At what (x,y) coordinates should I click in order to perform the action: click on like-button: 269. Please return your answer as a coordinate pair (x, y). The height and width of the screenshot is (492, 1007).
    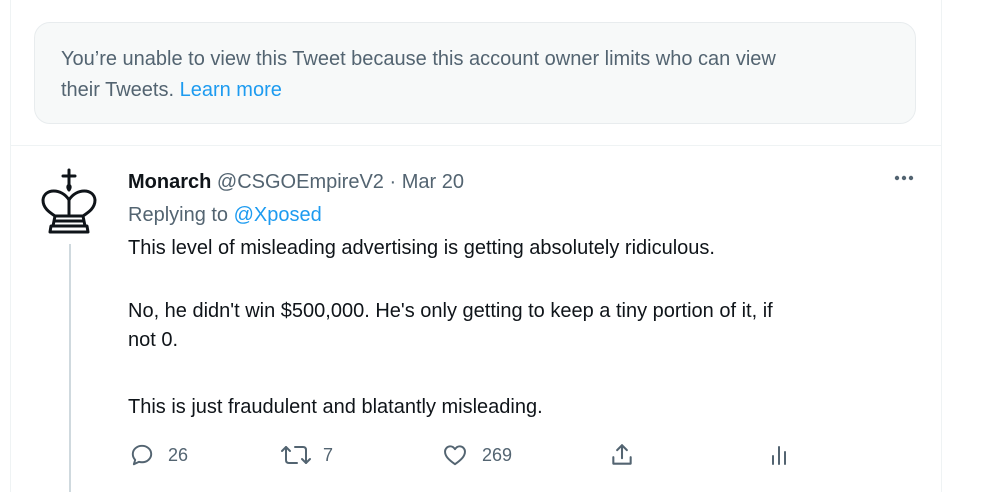
    Looking at the image, I should click on (476, 455).